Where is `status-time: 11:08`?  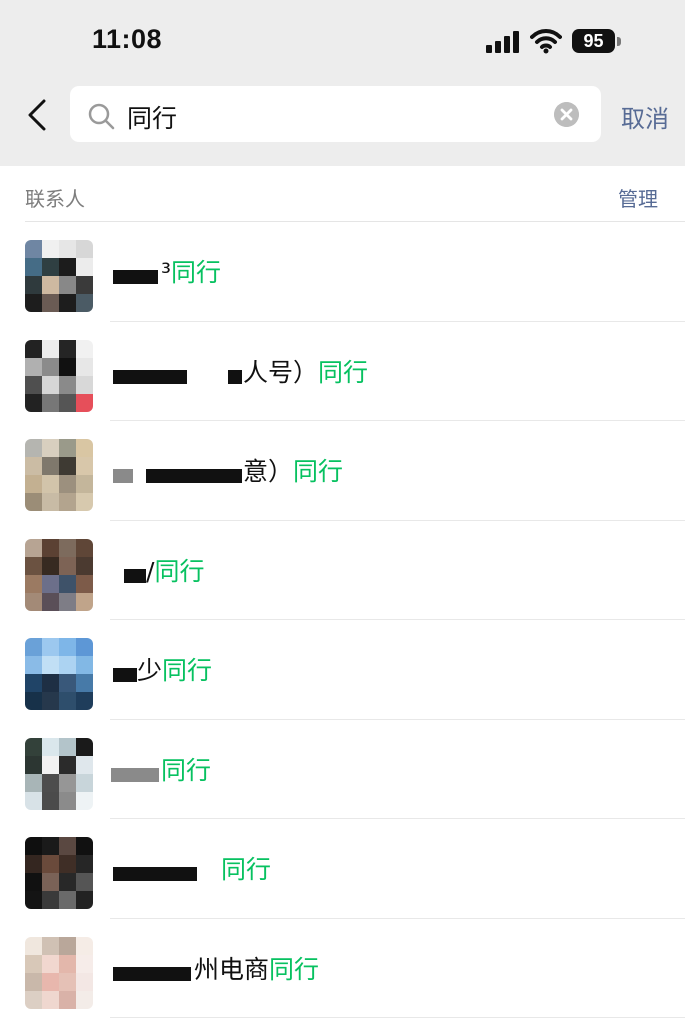 status-time: 11:08 is located at coordinates (127, 39).